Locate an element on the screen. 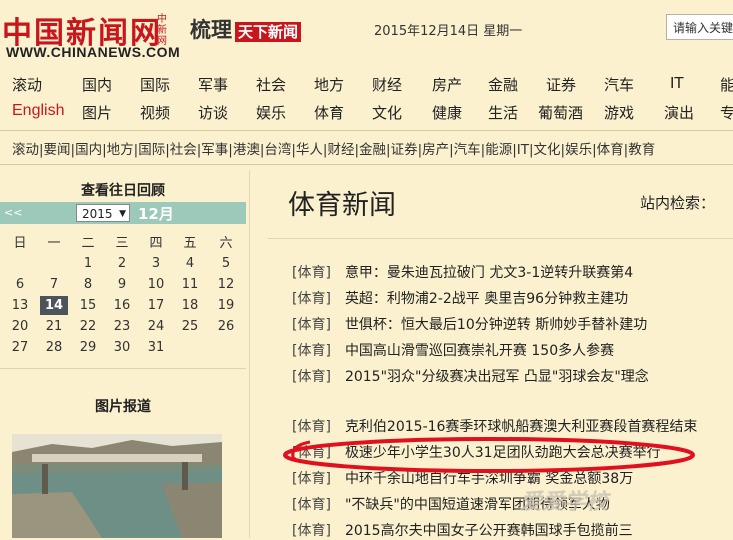 Image resolution: width=733 pixels, height=540 pixels. calendar-weekday: 日 is located at coordinates (20, 243).